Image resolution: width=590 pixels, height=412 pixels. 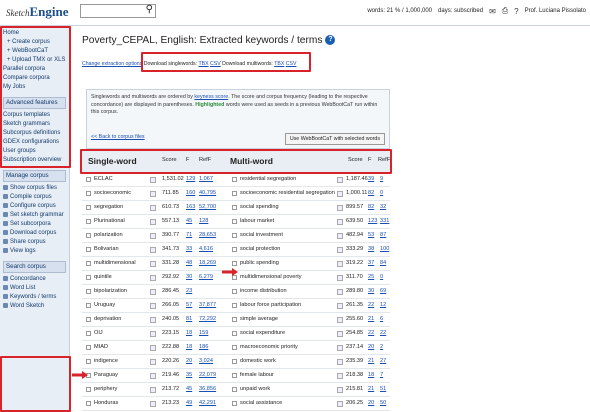 What do you see at coordinates (189, 403) in the screenshot?
I see `single-freq-link: 49` at bounding box center [189, 403].